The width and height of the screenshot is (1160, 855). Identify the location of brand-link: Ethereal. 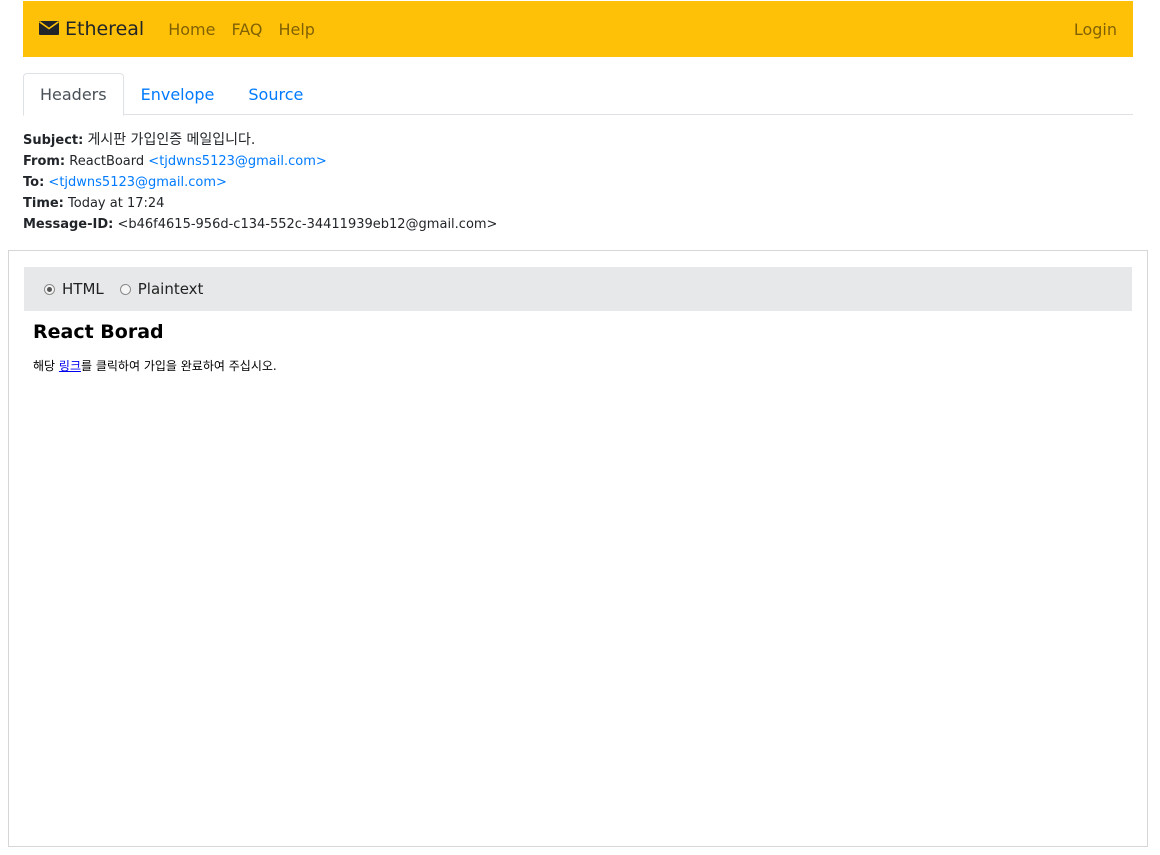
(91, 29).